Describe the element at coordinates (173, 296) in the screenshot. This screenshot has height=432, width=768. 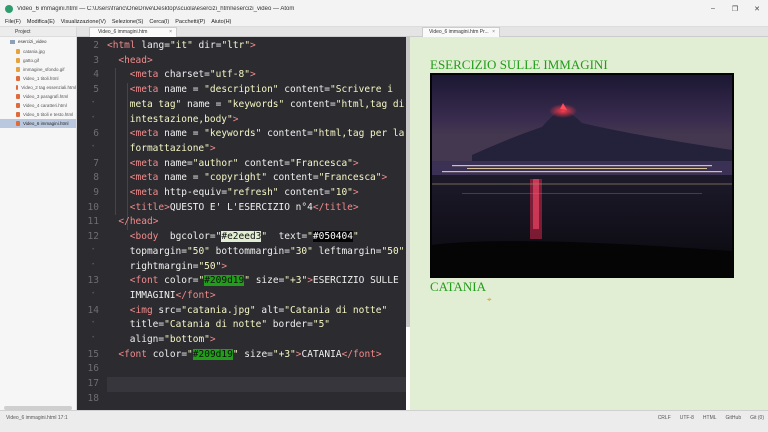
I see `code-line: IMMAGINI</font>` at that location.